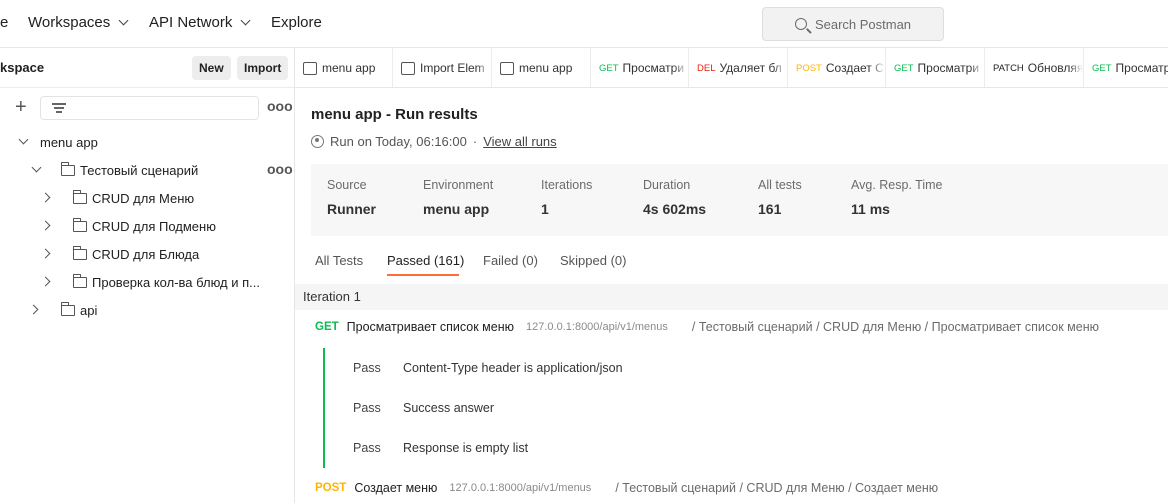 The width and height of the screenshot is (1168, 503). Describe the element at coordinates (296, 22) in the screenshot. I see `explore-link: Explore` at that location.